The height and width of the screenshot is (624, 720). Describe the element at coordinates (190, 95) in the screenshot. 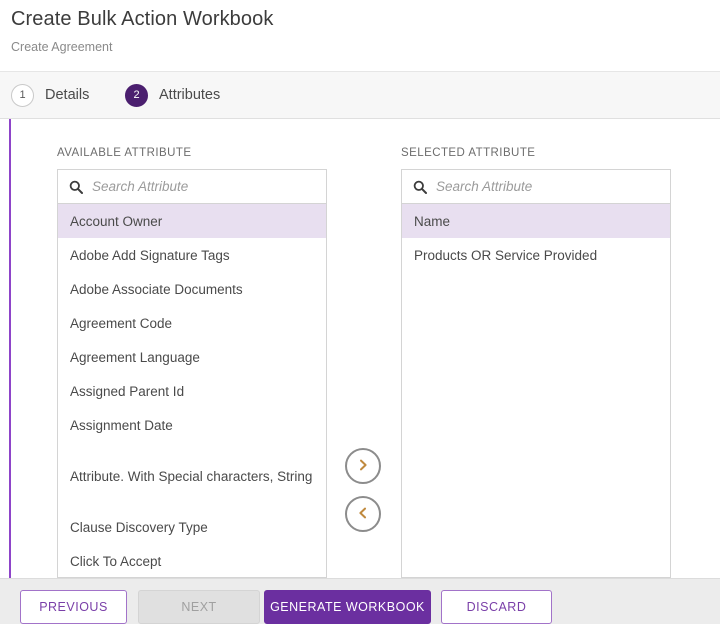

I see `step-2-label: Attributes` at that location.